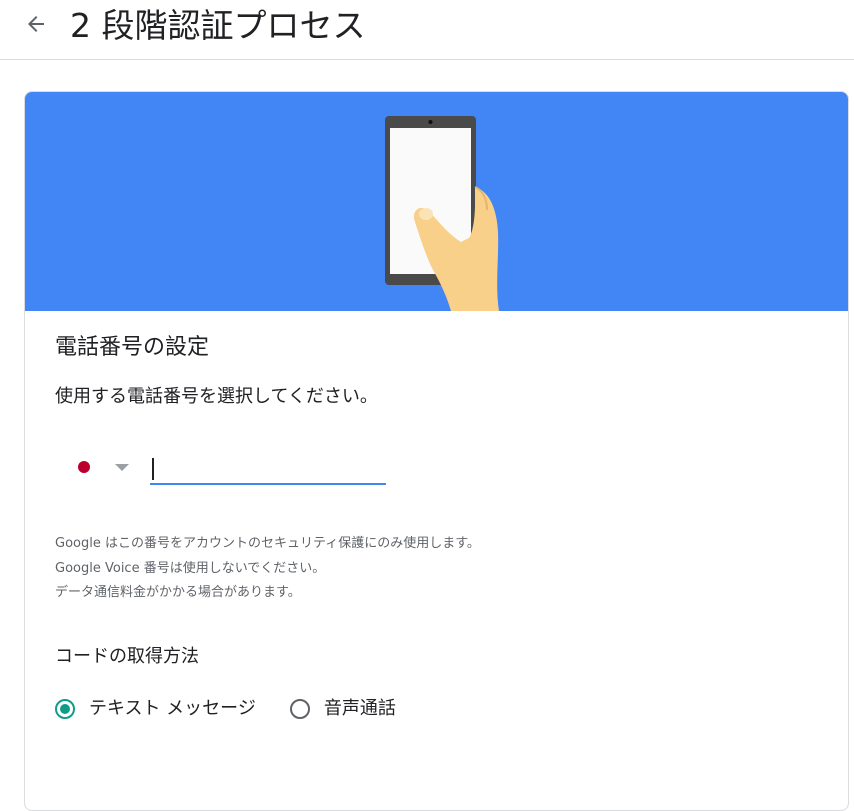 The height and width of the screenshot is (811, 854). I want to click on back-button, so click(36, 26).